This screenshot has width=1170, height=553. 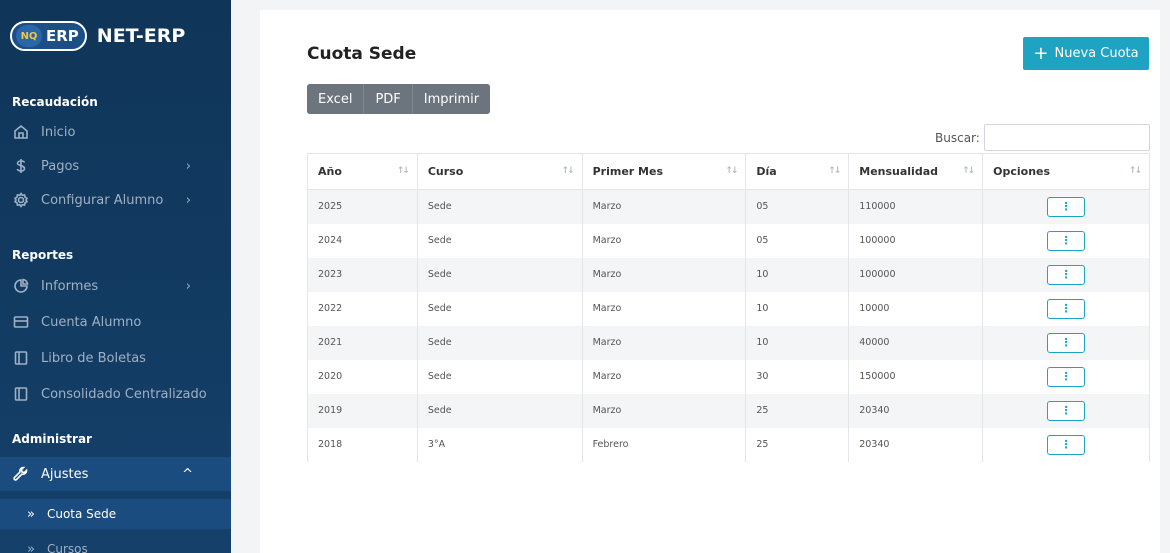 I want to click on sidebar-item-cuenta-alumno: Cuenta Alumno, so click(x=115, y=322).